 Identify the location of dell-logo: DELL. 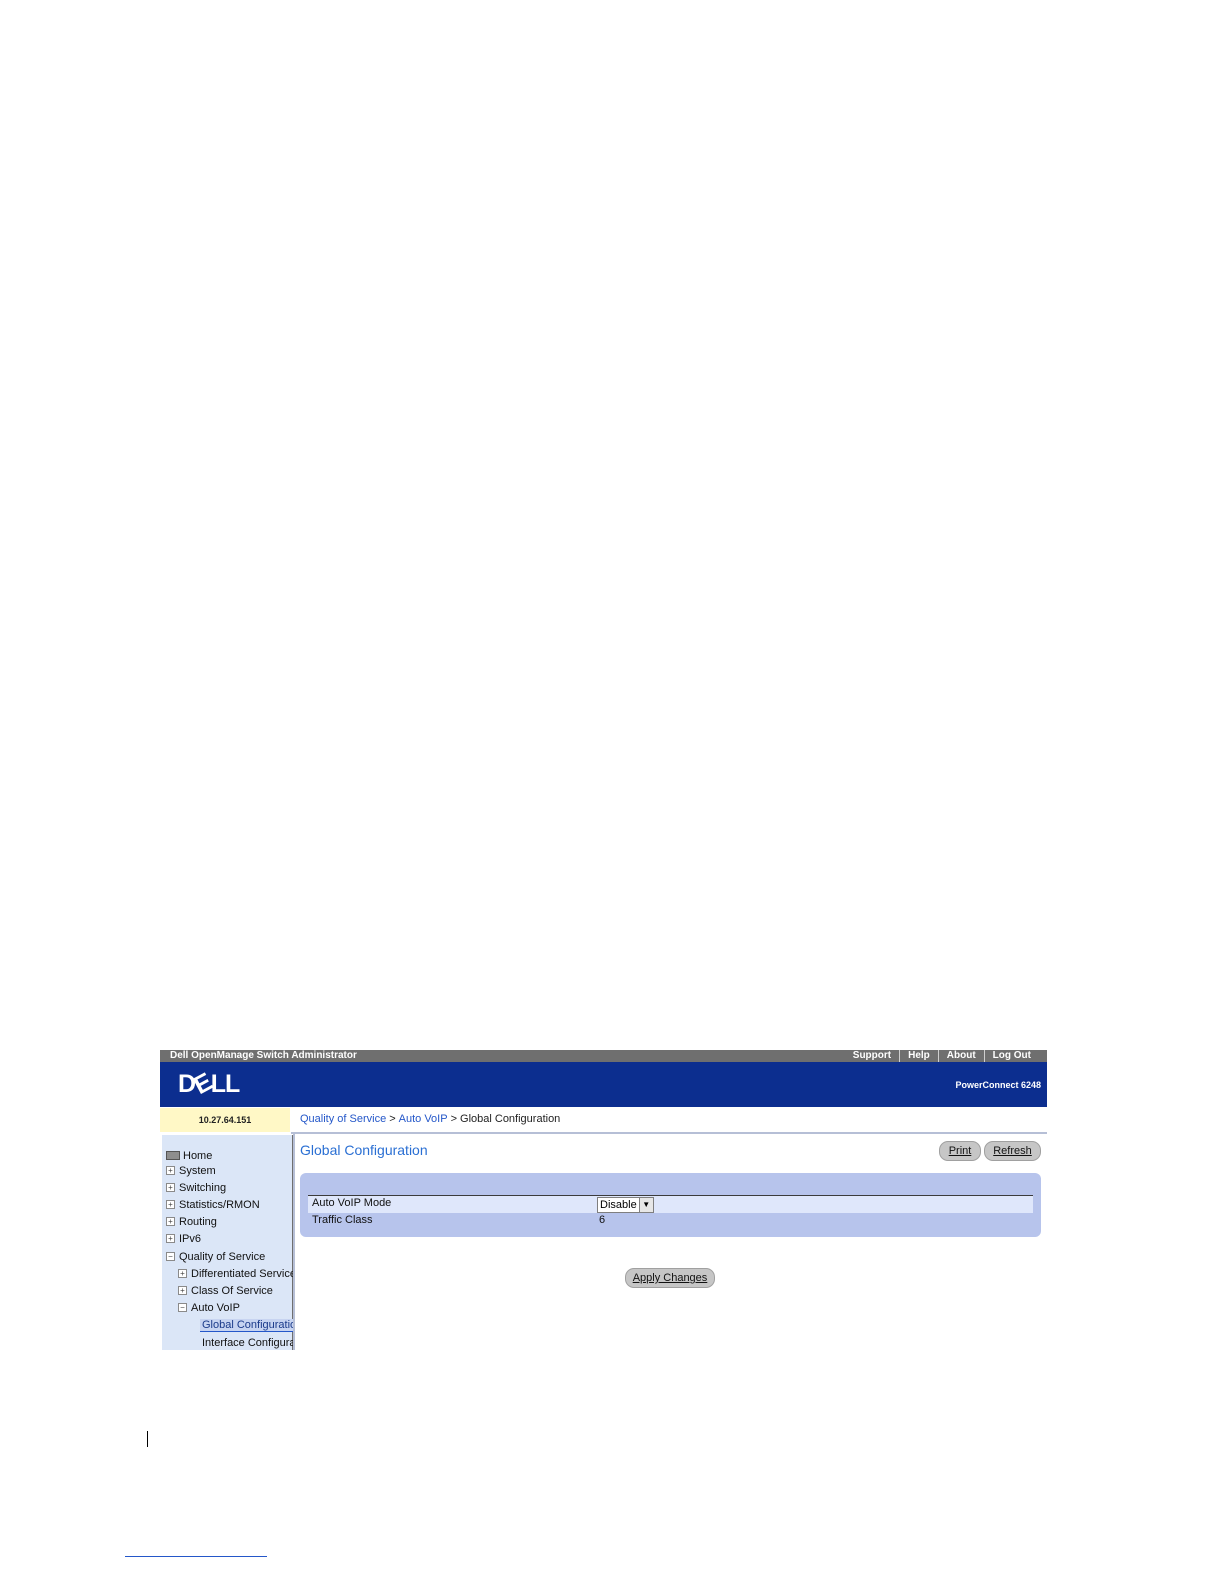
(209, 1084).